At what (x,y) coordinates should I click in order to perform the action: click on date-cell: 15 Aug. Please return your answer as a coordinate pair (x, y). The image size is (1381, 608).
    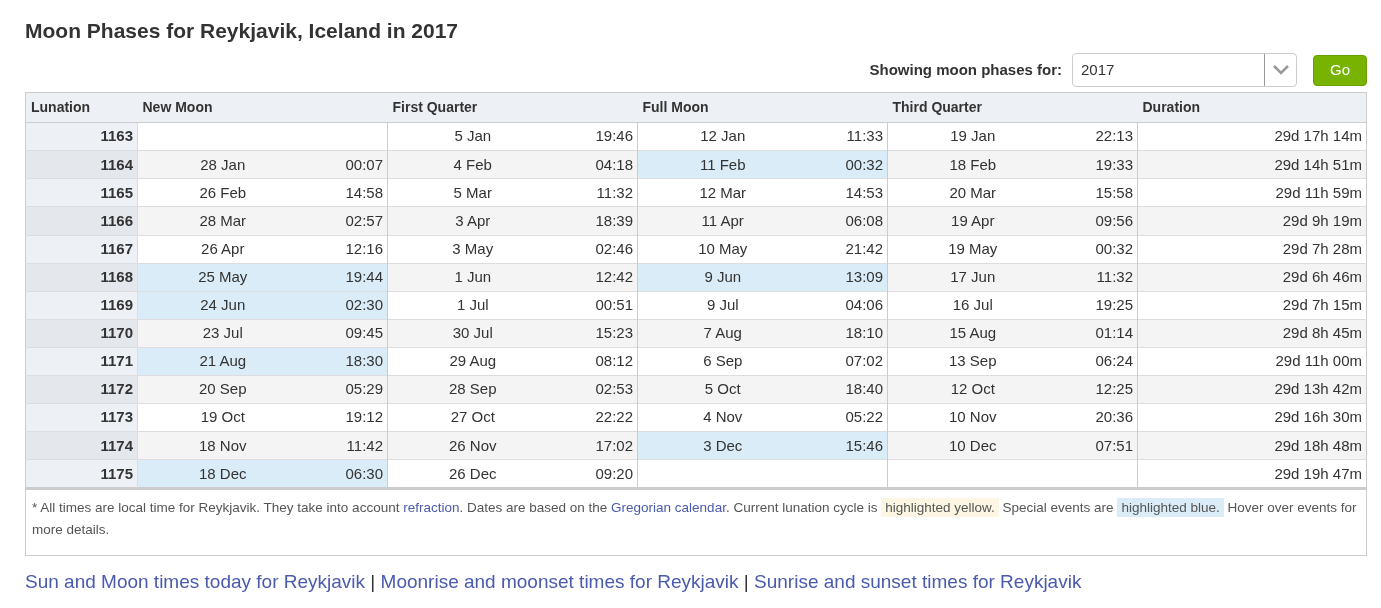
    Looking at the image, I should click on (972, 333).